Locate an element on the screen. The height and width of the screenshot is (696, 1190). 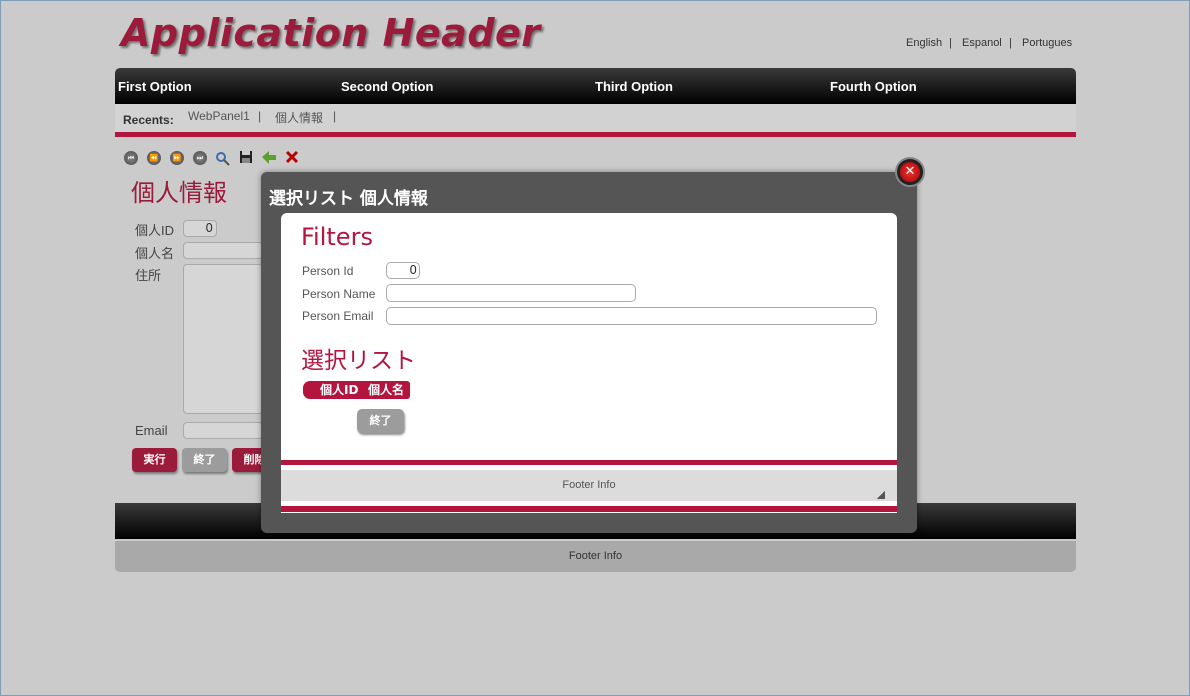
nav-third-option: Third Option is located at coordinates (634, 86).